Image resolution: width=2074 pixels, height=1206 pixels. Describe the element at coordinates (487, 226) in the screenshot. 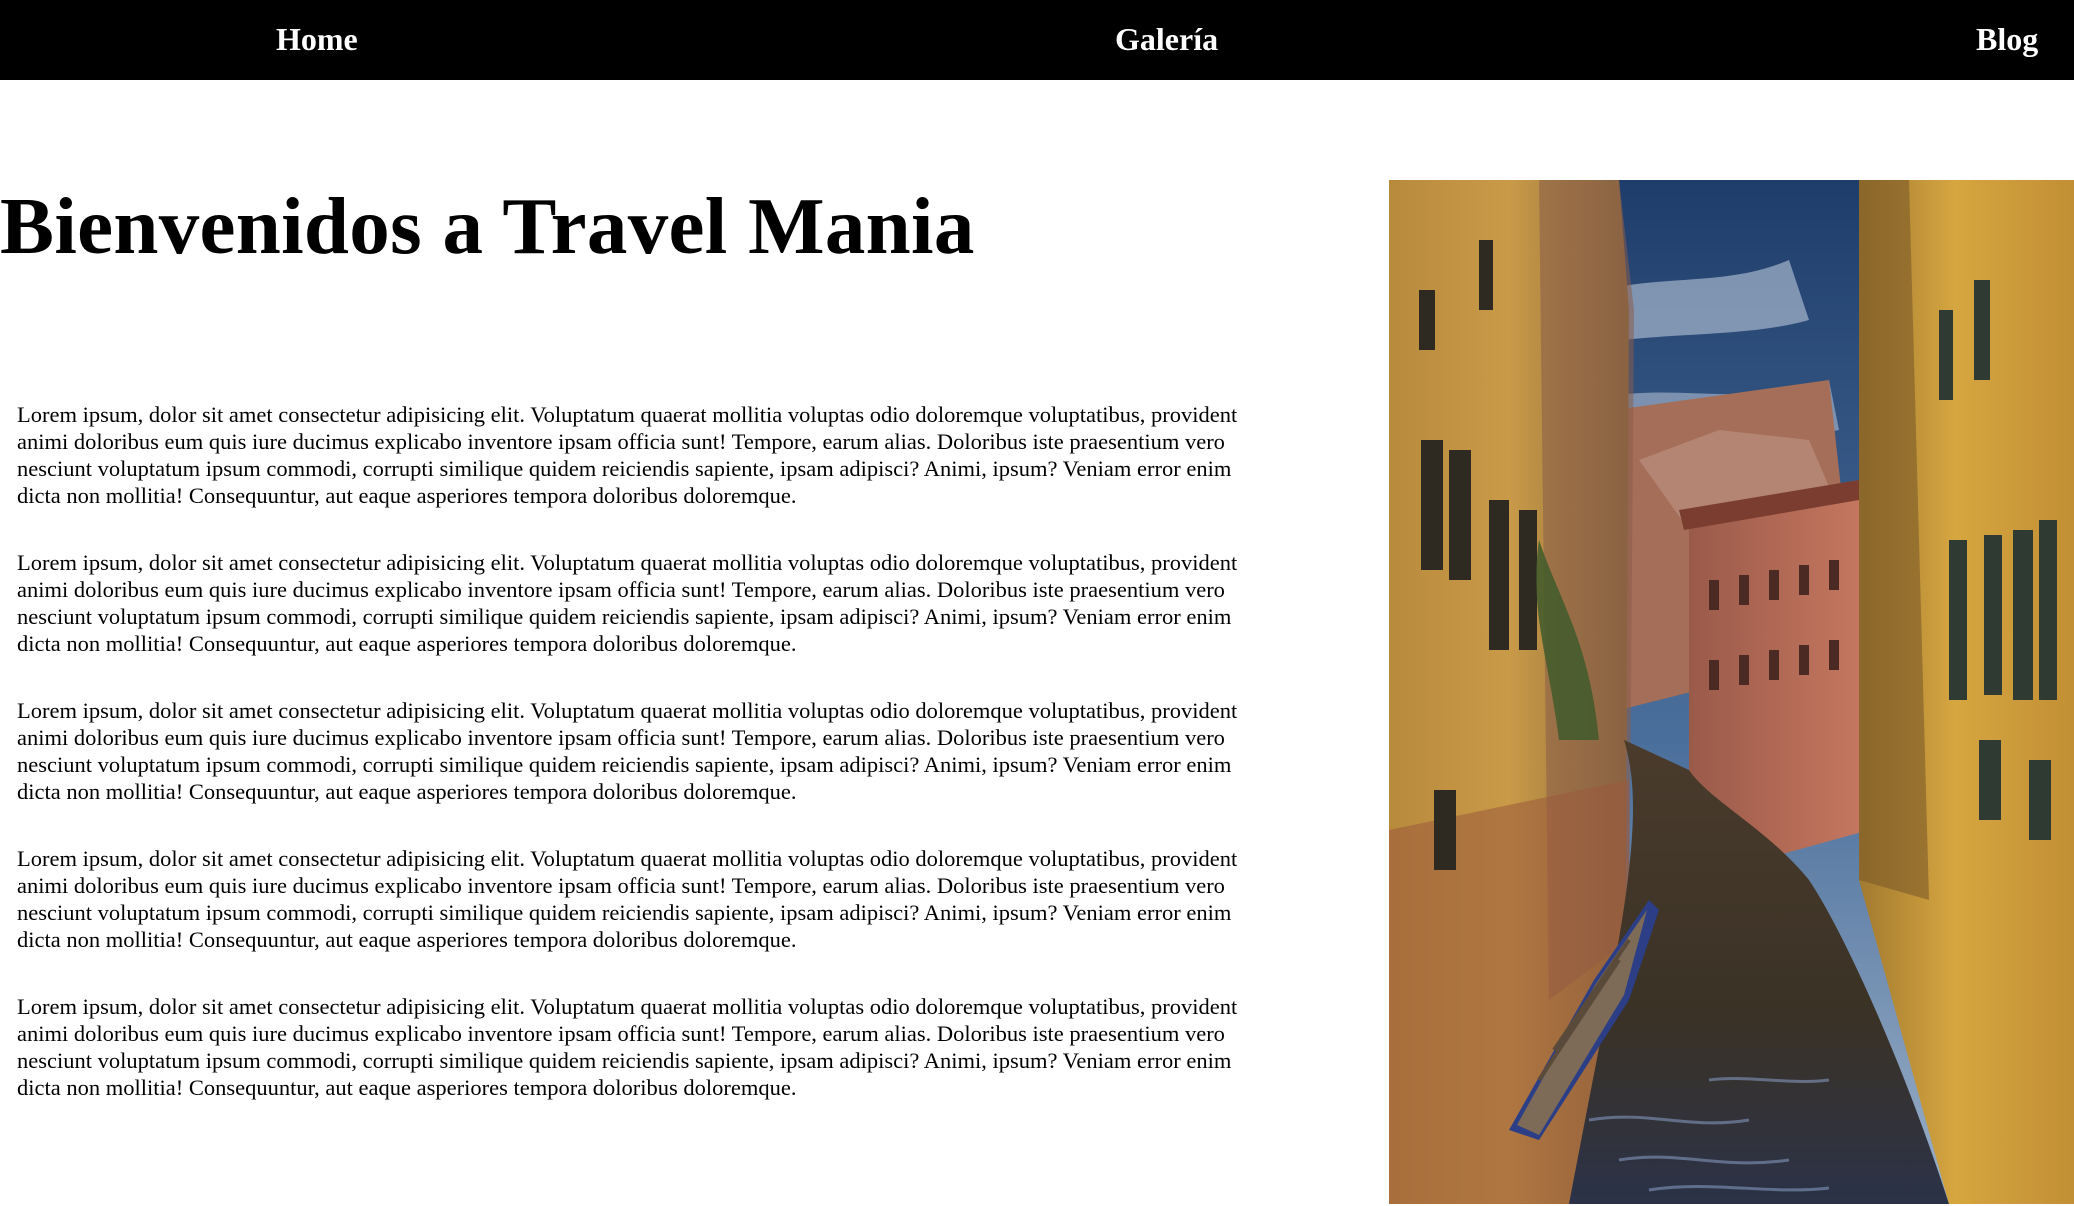

I see `page-title: Bienvenidos a Travel Mania` at that location.